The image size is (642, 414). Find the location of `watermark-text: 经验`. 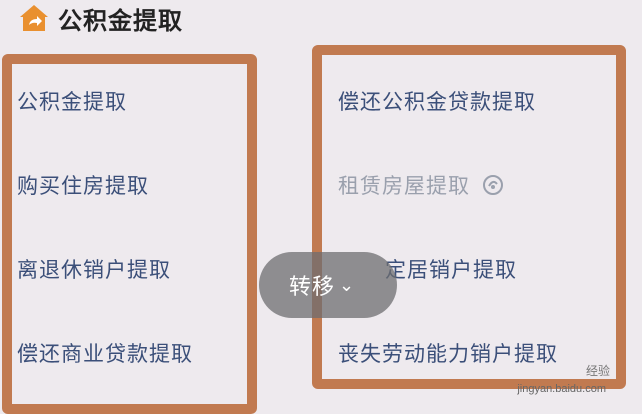

watermark-text: 经验 is located at coordinates (597, 371).